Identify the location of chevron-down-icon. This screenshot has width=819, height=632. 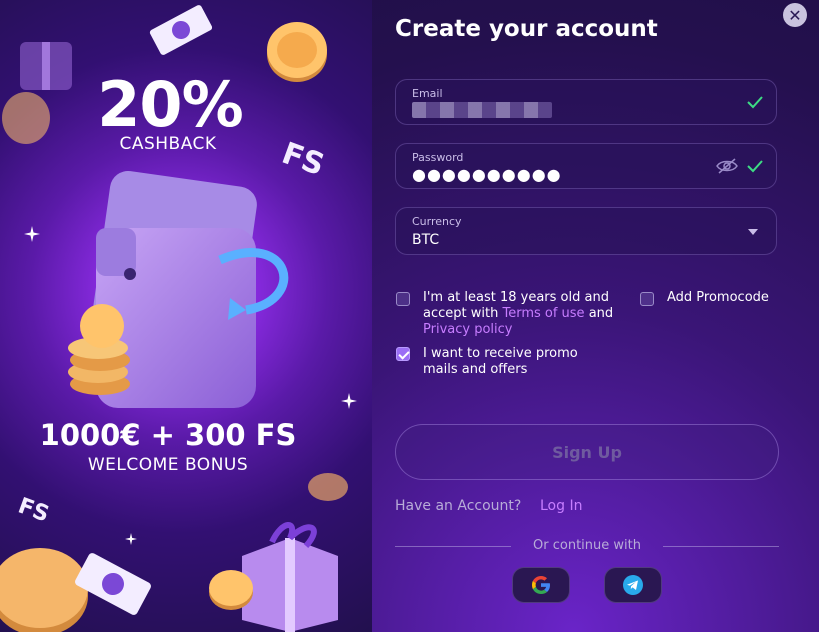
(753, 232).